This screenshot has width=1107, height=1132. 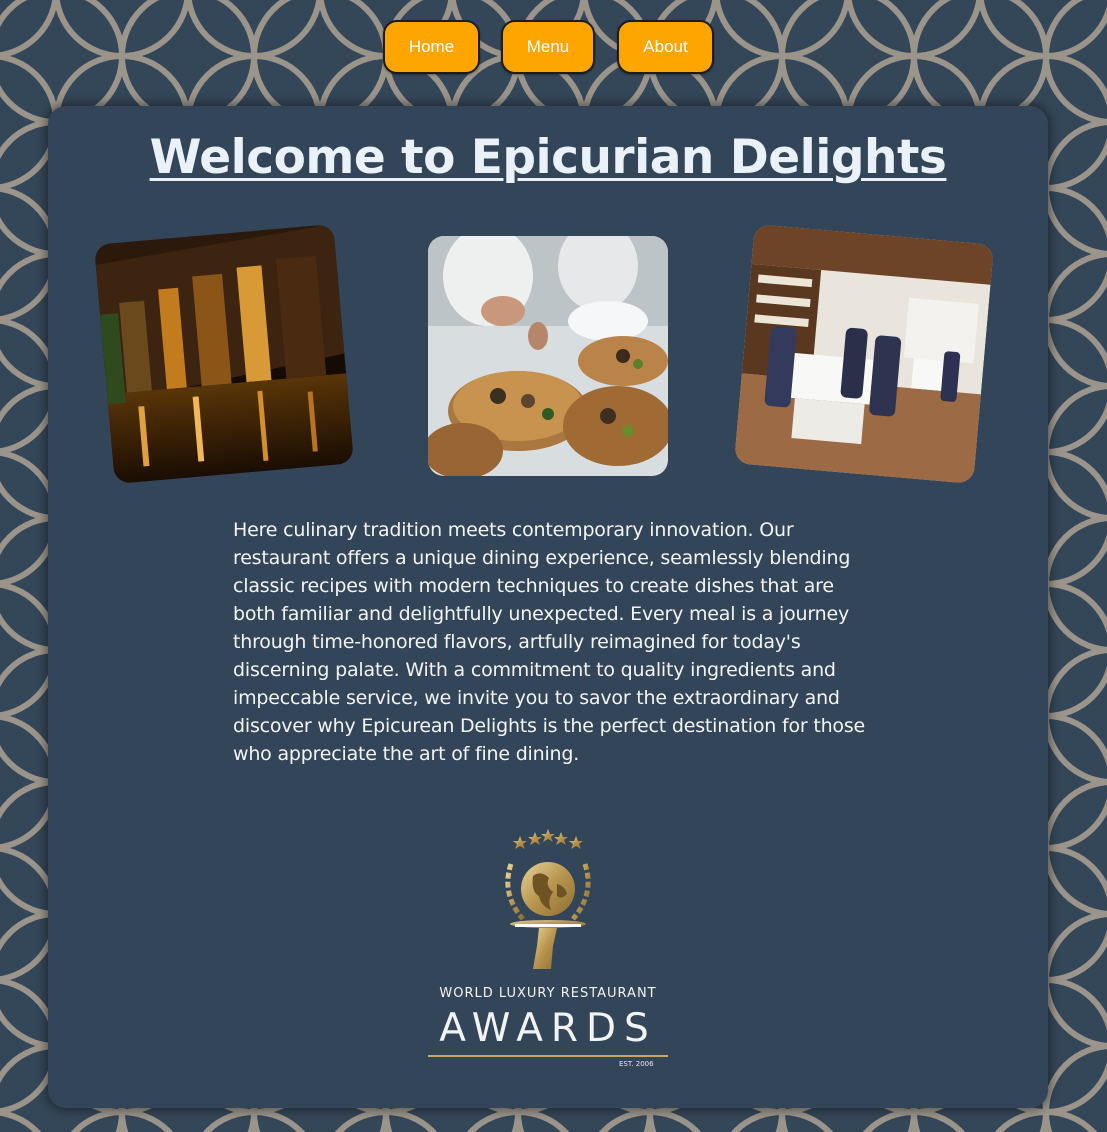 What do you see at coordinates (548, 1056) in the screenshot?
I see `award-divider` at bounding box center [548, 1056].